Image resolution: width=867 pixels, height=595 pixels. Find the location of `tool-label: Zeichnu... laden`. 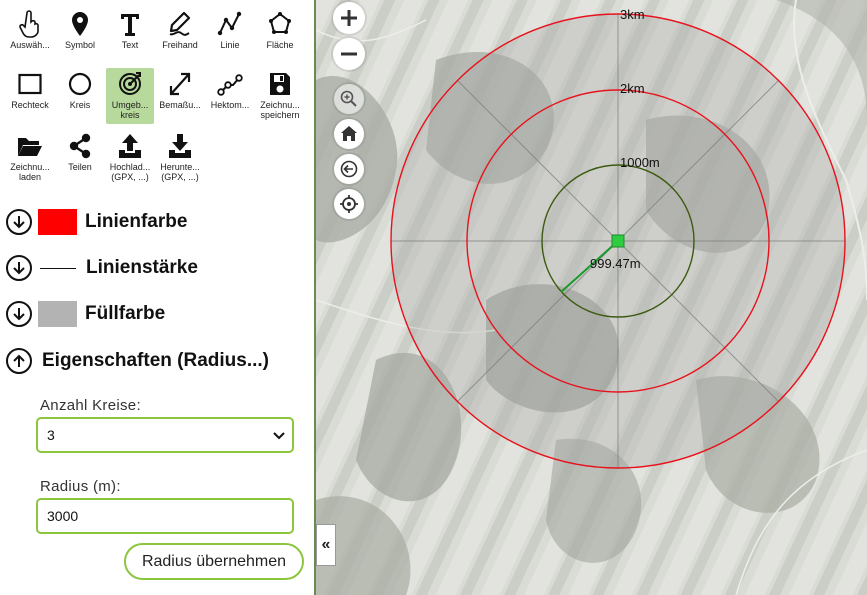

tool-label: Zeichnu... laden is located at coordinates (30, 172).